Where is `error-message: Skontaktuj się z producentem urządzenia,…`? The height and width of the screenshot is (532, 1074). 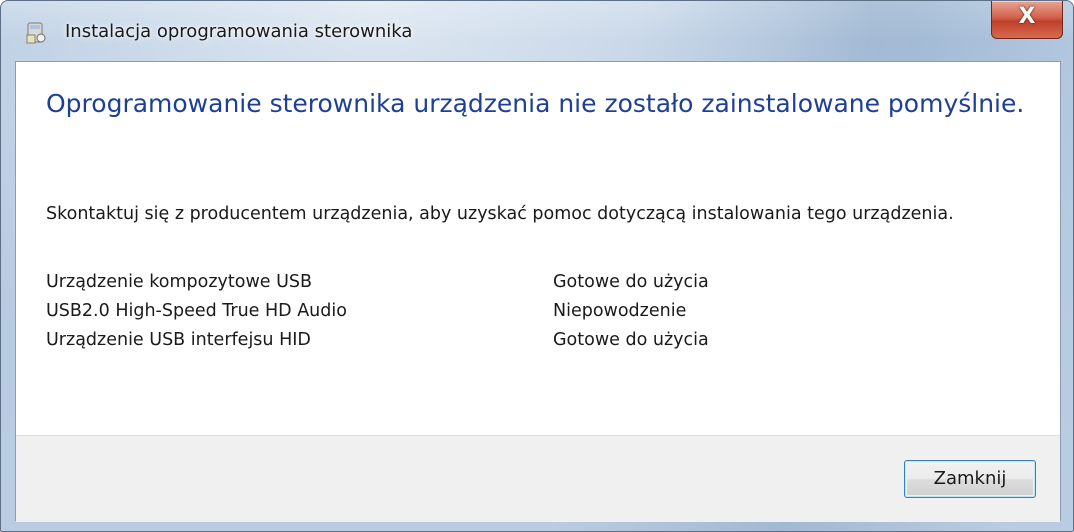
error-message: Skontaktuj się z producentem urządzenia,… is located at coordinates (500, 214).